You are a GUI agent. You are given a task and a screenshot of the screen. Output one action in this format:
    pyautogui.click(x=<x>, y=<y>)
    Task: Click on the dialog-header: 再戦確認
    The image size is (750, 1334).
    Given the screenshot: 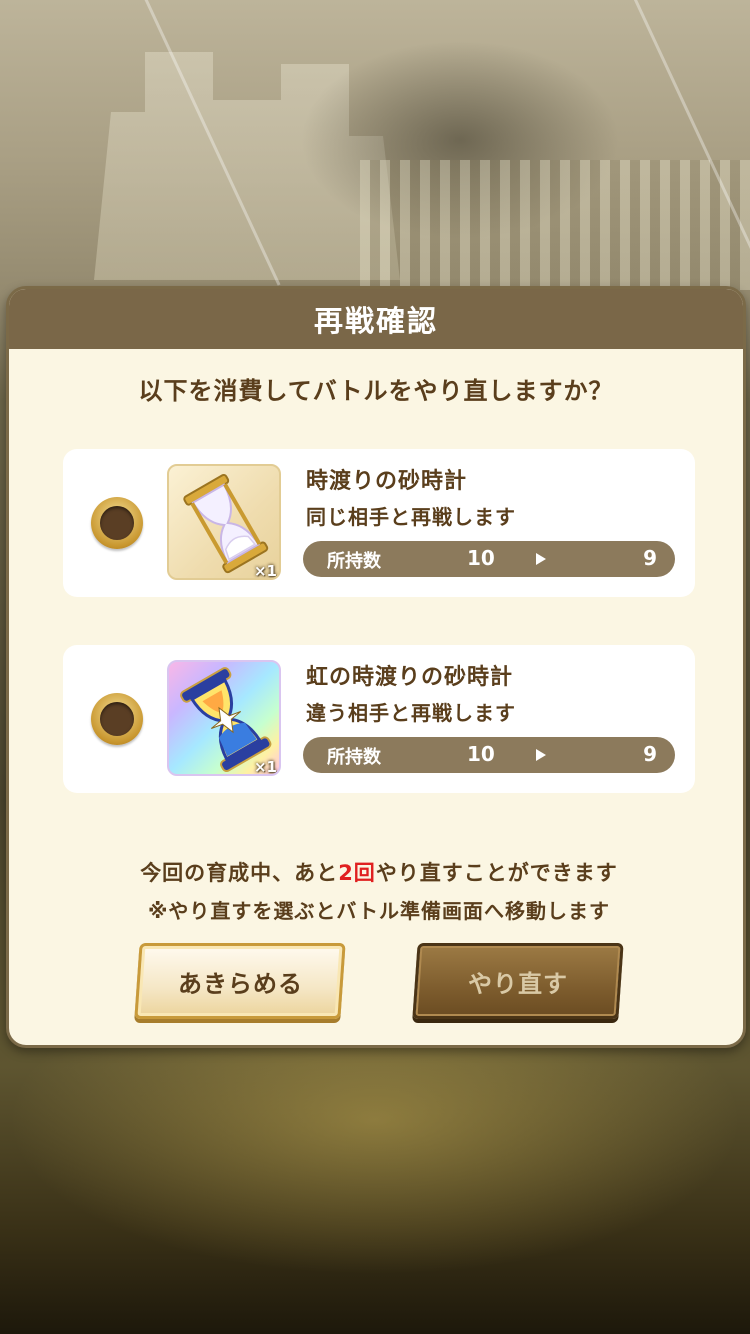 What is the action you would take?
    pyautogui.click(x=376, y=319)
    